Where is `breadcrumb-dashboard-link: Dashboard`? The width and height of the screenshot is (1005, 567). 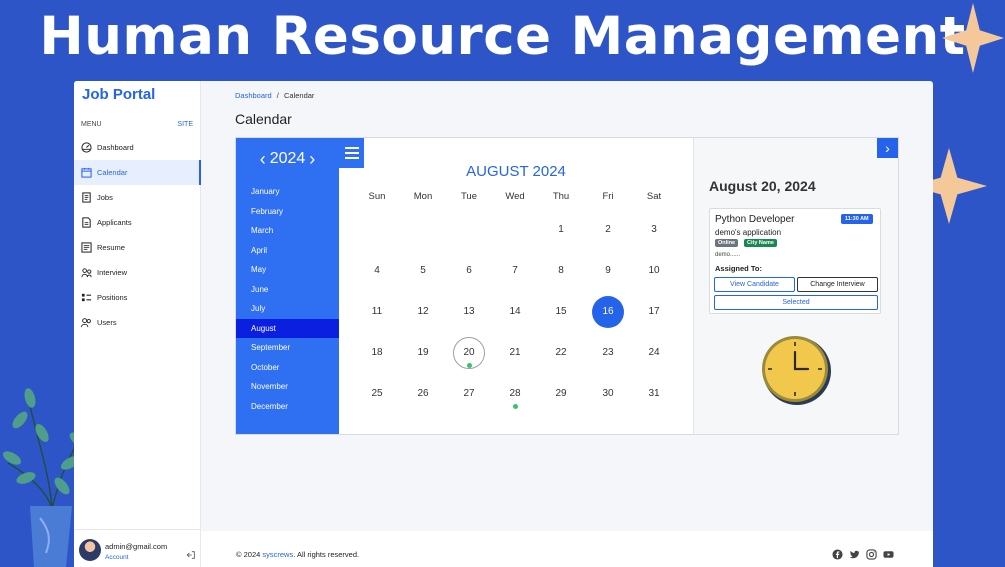
breadcrumb-dashboard-link: Dashboard is located at coordinates (253, 95).